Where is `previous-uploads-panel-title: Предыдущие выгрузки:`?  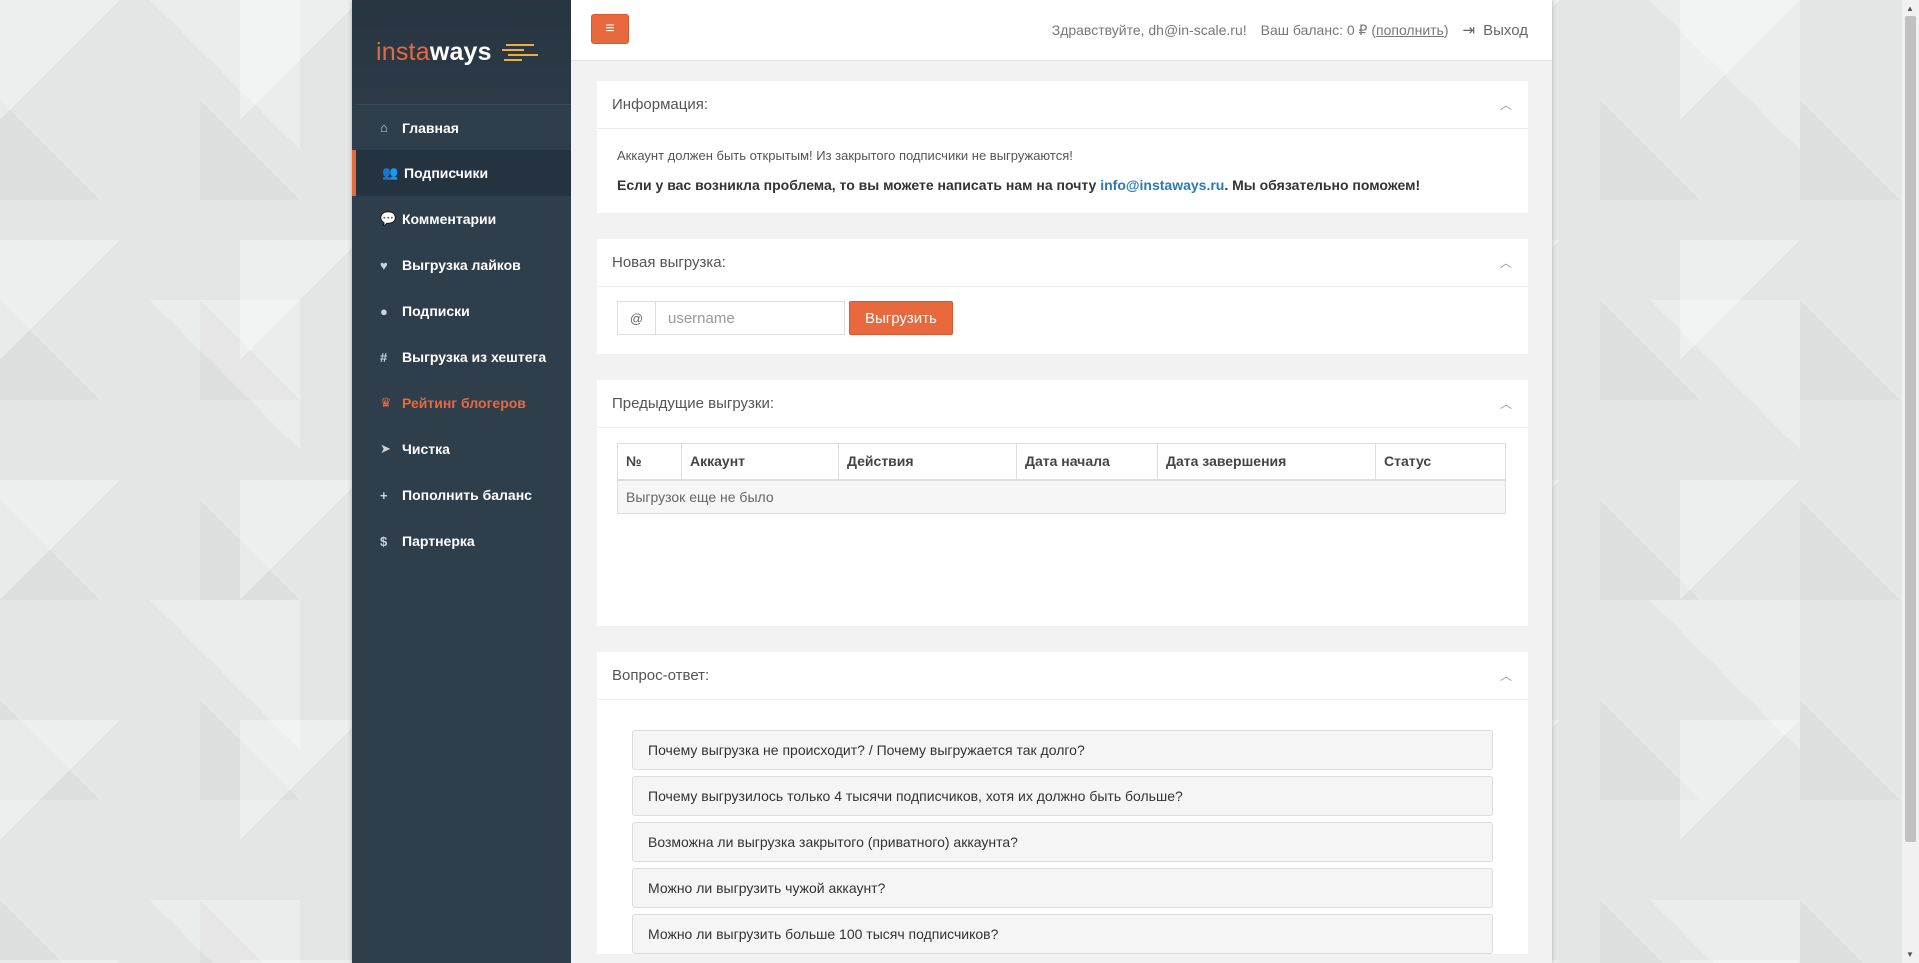
previous-uploads-panel-title: Предыдущие выгрузки: is located at coordinates (693, 403).